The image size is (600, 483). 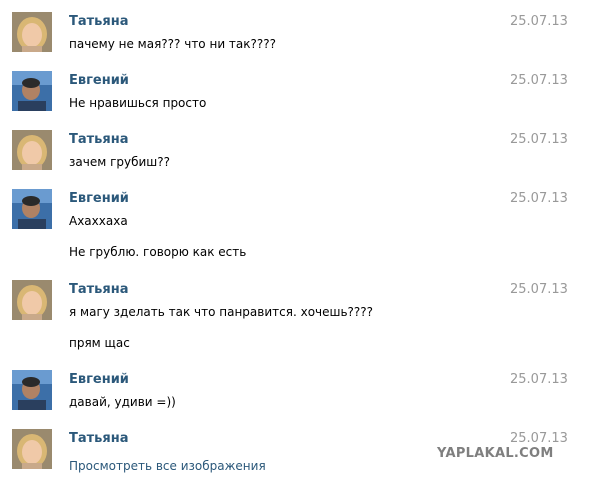 I want to click on message-text: Не грублю. говорю как есть, so click(x=158, y=252).